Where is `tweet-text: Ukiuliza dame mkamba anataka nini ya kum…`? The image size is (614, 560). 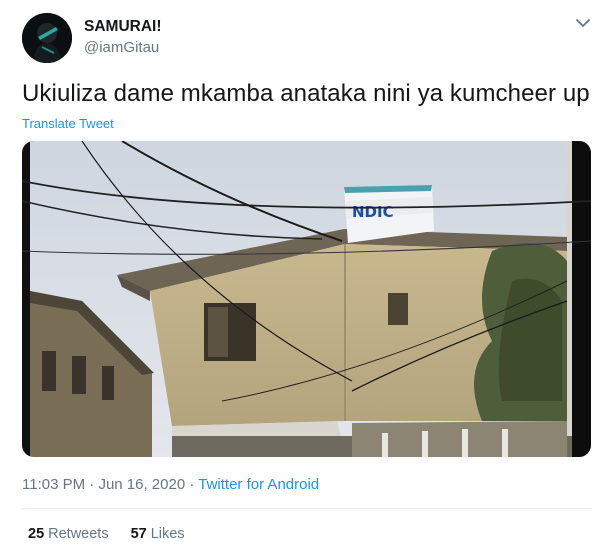 tweet-text: Ukiuliza dame mkamba anataka nini ya kum… is located at coordinates (306, 93).